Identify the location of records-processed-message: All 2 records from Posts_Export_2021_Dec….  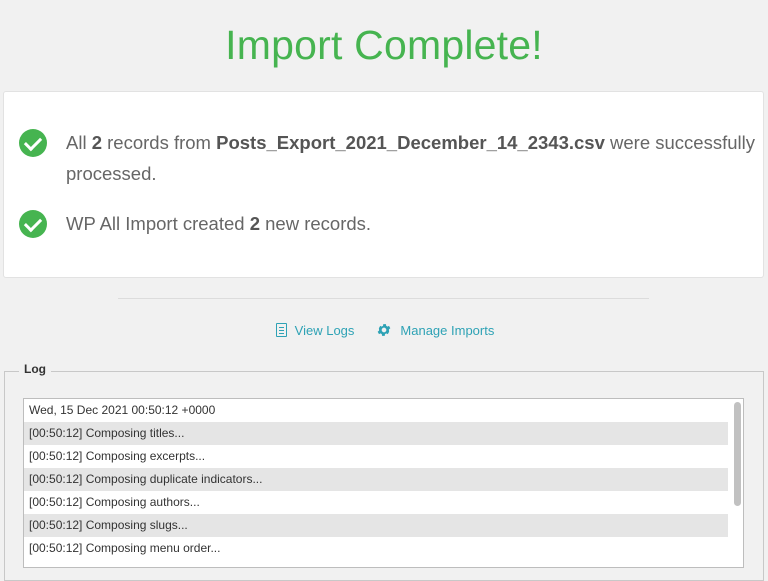
(393, 159).